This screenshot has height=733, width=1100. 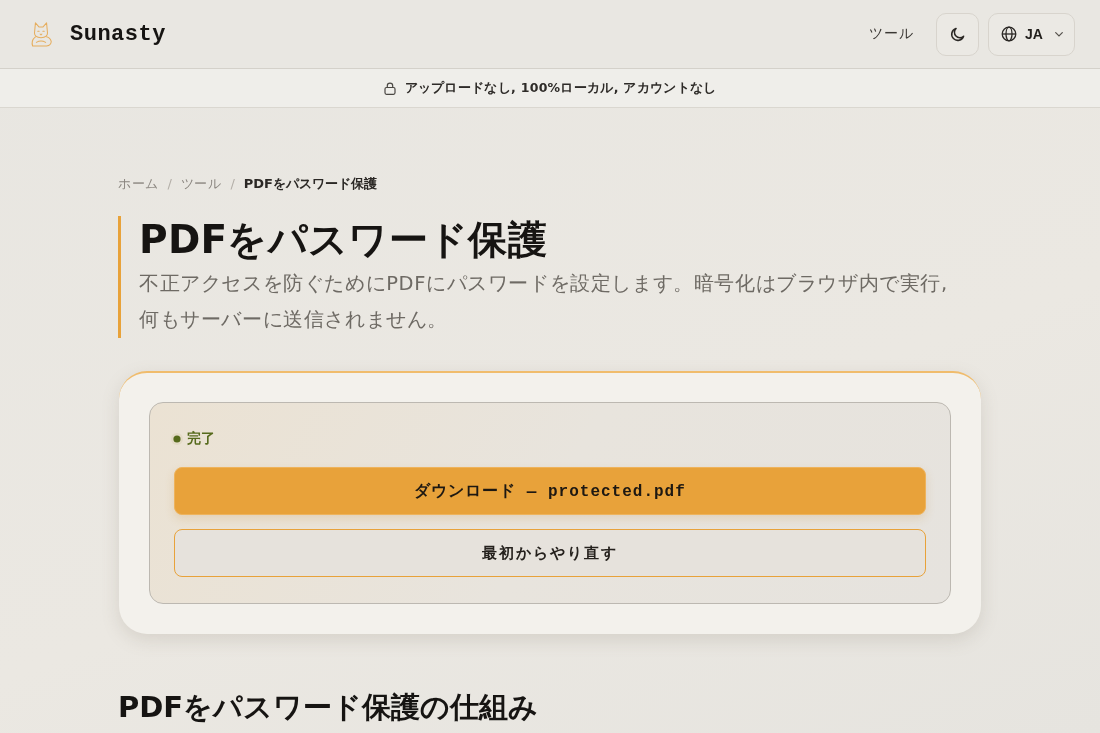 What do you see at coordinates (550, 553) in the screenshot?
I see `restart-button: 最初からやり直す` at bounding box center [550, 553].